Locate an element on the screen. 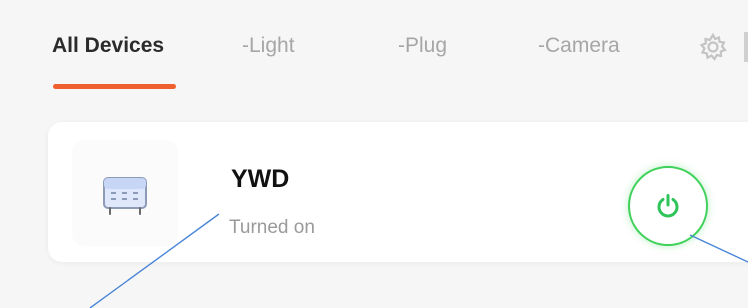 Image resolution: width=748 pixels, height=308 pixels. power-button is located at coordinates (668, 206).